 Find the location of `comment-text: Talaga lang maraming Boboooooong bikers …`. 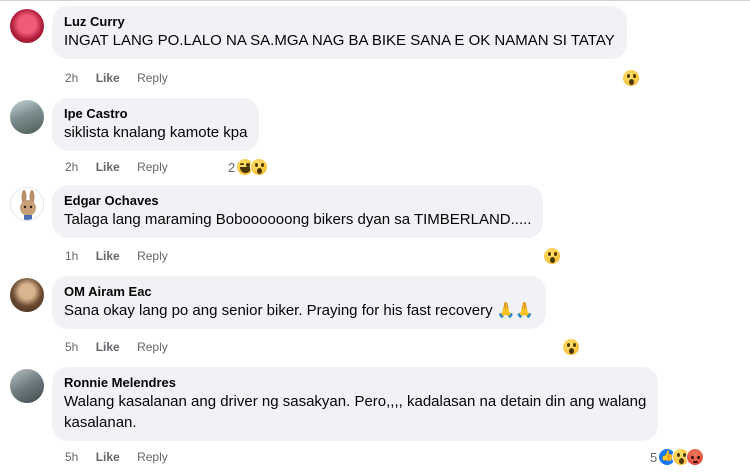

comment-text: Talaga lang maraming Boboooooong bikers … is located at coordinates (298, 219).